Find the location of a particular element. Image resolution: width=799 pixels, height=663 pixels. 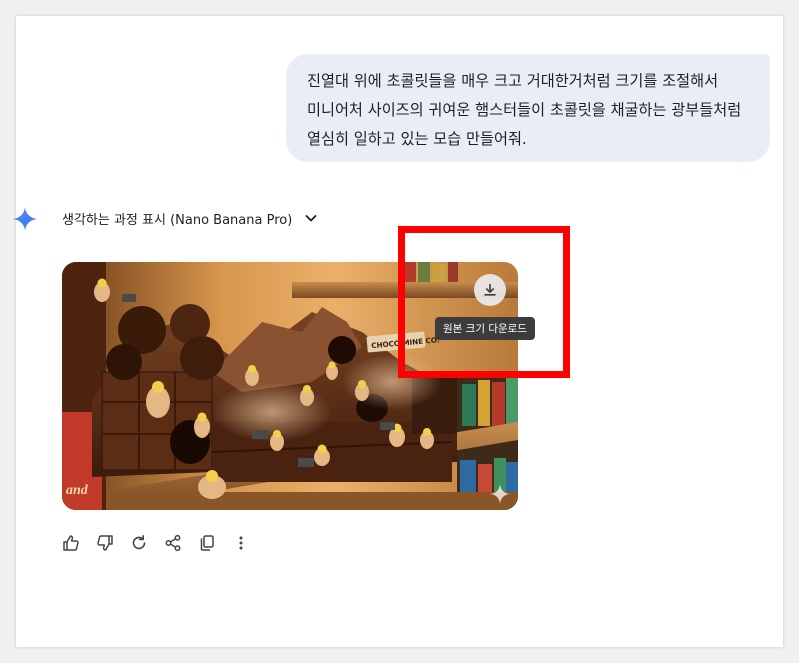

highlight-annotation-box is located at coordinates (484, 302).